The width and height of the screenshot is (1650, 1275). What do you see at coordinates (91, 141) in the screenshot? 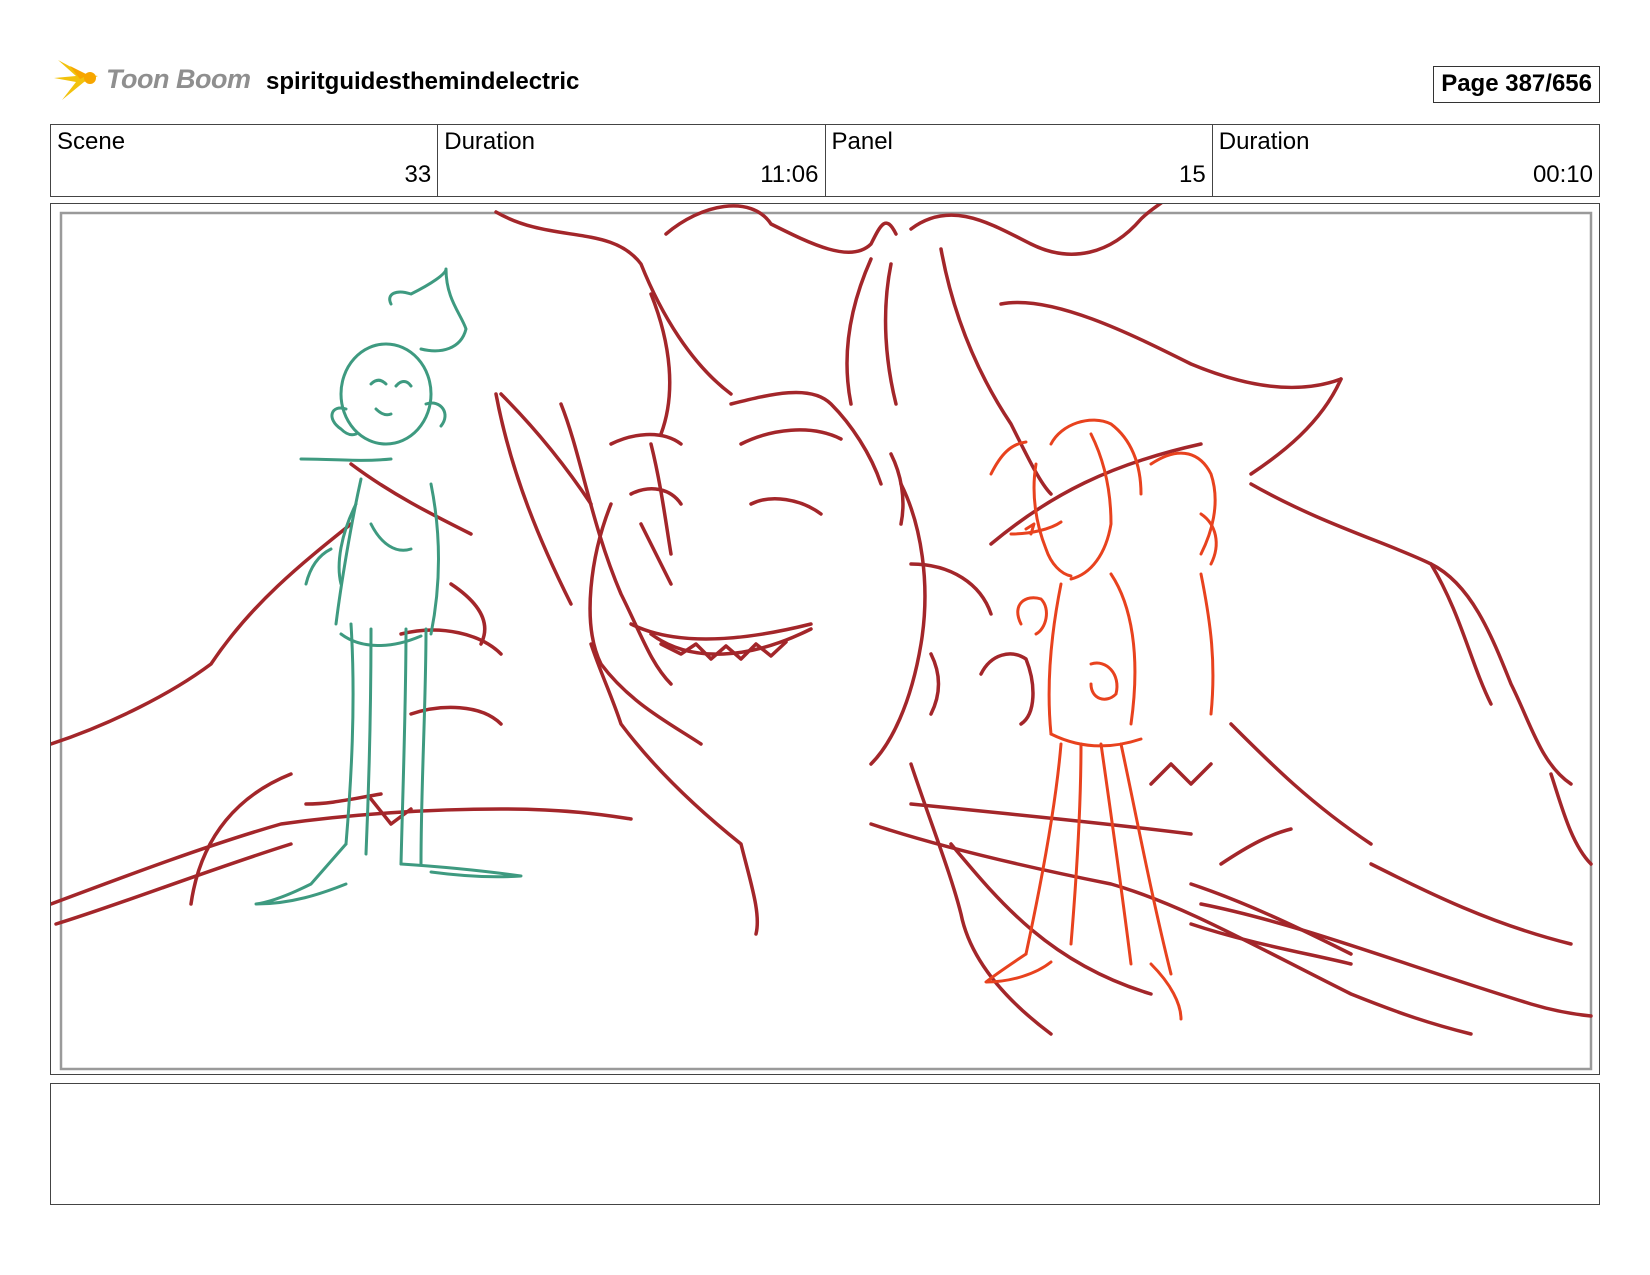
I see `scene-label: Scene` at bounding box center [91, 141].